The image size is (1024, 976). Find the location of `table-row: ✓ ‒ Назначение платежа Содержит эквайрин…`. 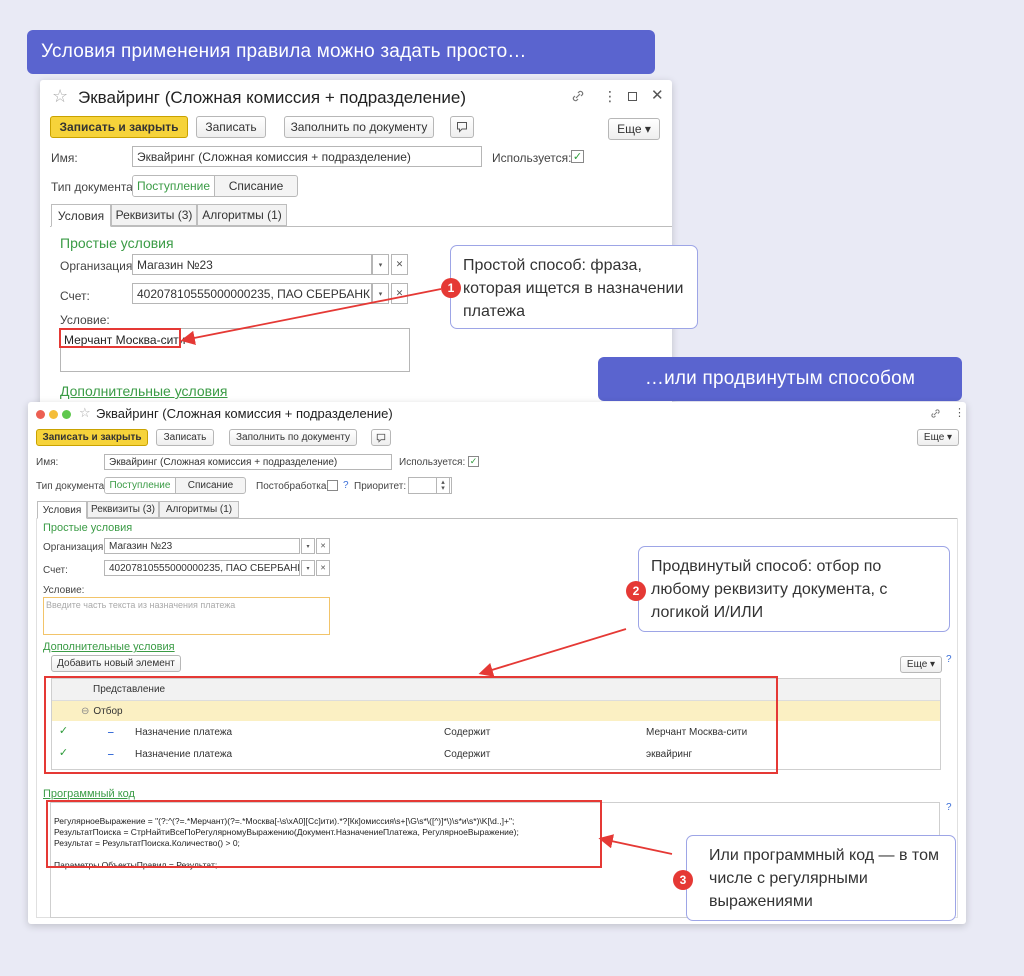

table-row: ✓ ‒ Назначение платежа Содержит эквайрин… is located at coordinates (496, 754).